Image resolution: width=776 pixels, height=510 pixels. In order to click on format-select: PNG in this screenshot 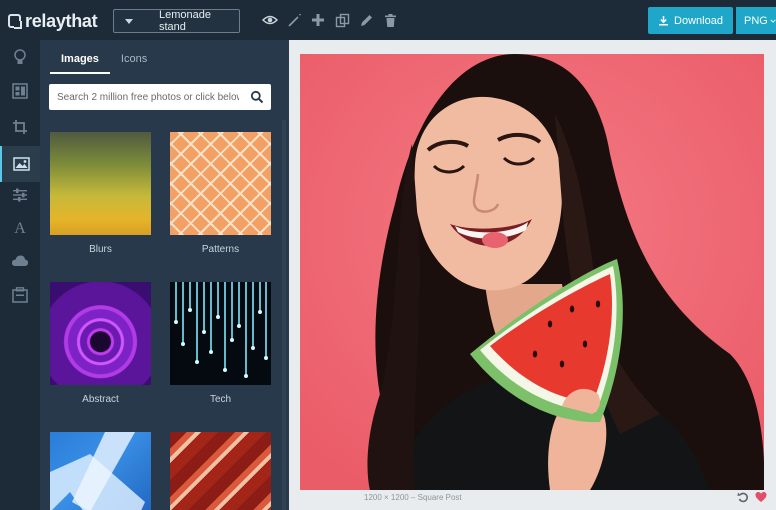, I will do `click(756, 20)`.